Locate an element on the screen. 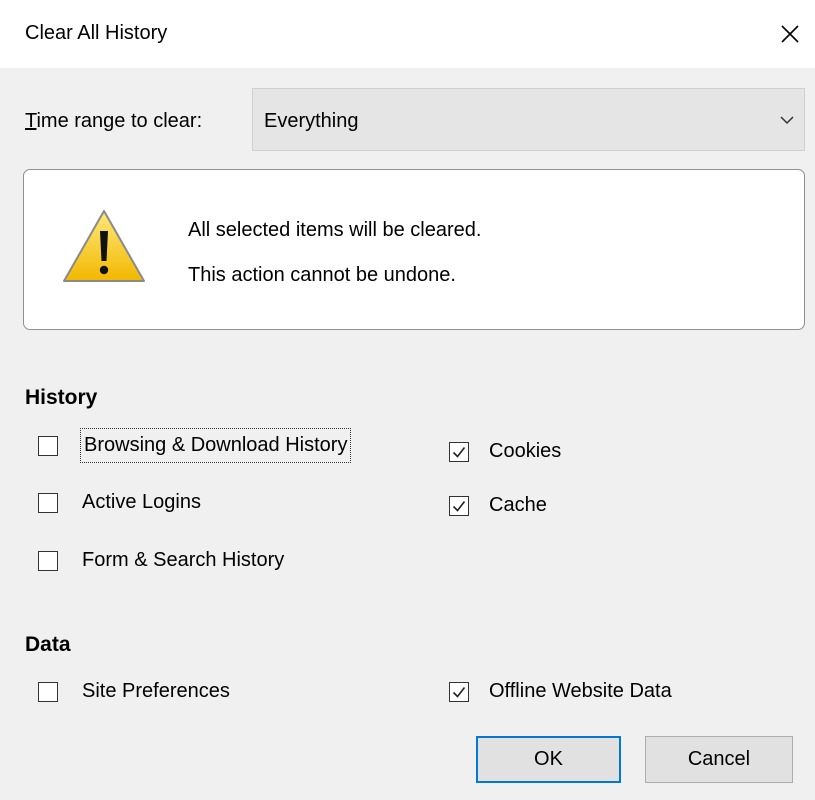 This screenshot has height=800, width=815. checkbox-label: Browsing & Download History is located at coordinates (215, 445).